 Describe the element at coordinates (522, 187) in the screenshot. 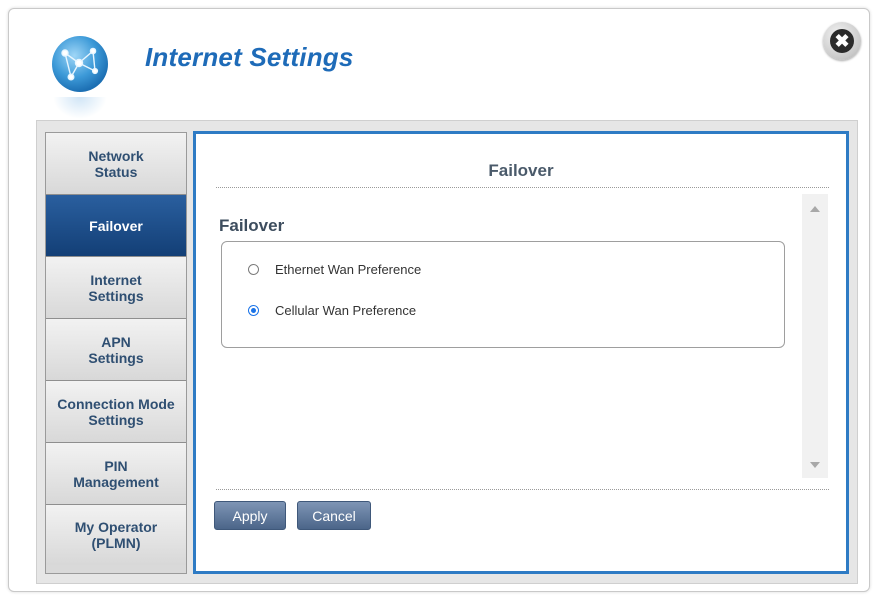

I see `title-divider` at that location.